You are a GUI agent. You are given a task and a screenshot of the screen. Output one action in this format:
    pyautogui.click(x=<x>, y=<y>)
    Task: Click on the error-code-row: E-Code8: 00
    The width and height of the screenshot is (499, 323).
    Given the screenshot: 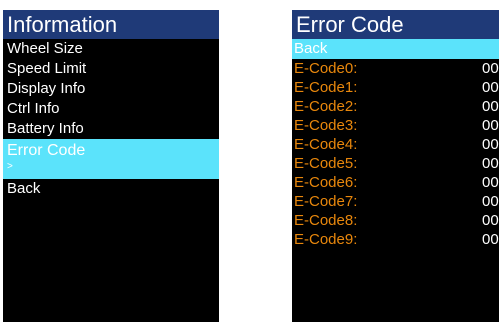 What is the action you would take?
    pyautogui.click(x=395, y=220)
    